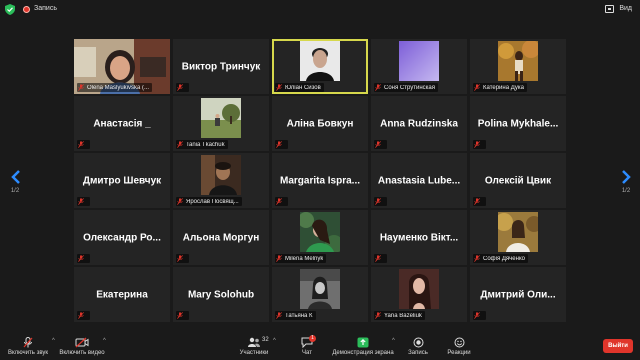 This screenshot has width=640, height=360. I want to click on video-man-dark, so click(221, 175).